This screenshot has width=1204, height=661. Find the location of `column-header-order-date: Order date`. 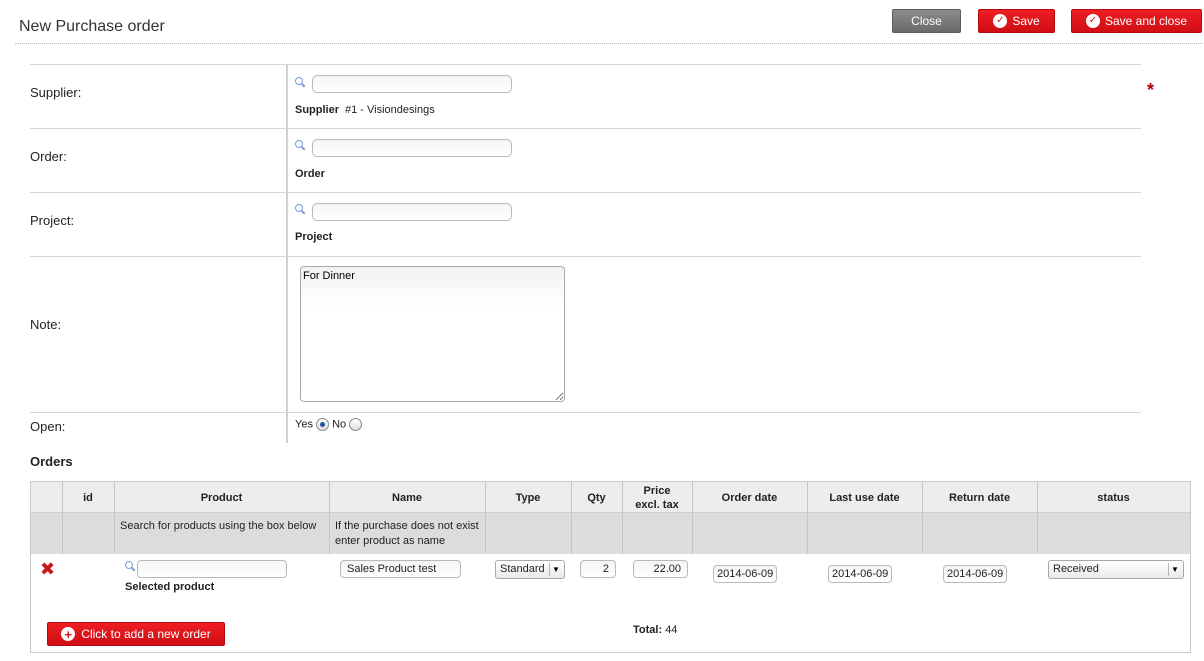

column-header-order-date: Order date is located at coordinates (749, 497).